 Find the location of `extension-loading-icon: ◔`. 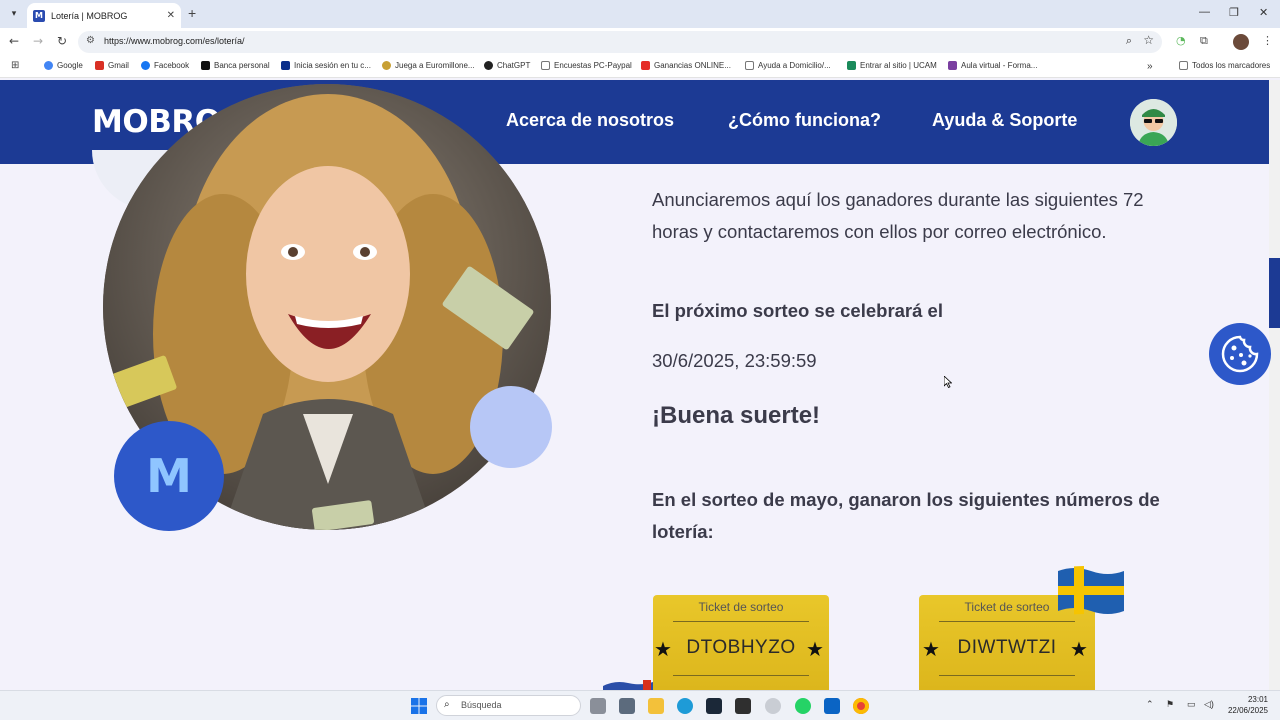

extension-loading-icon: ◔ is located at coordinates (1181, 40).